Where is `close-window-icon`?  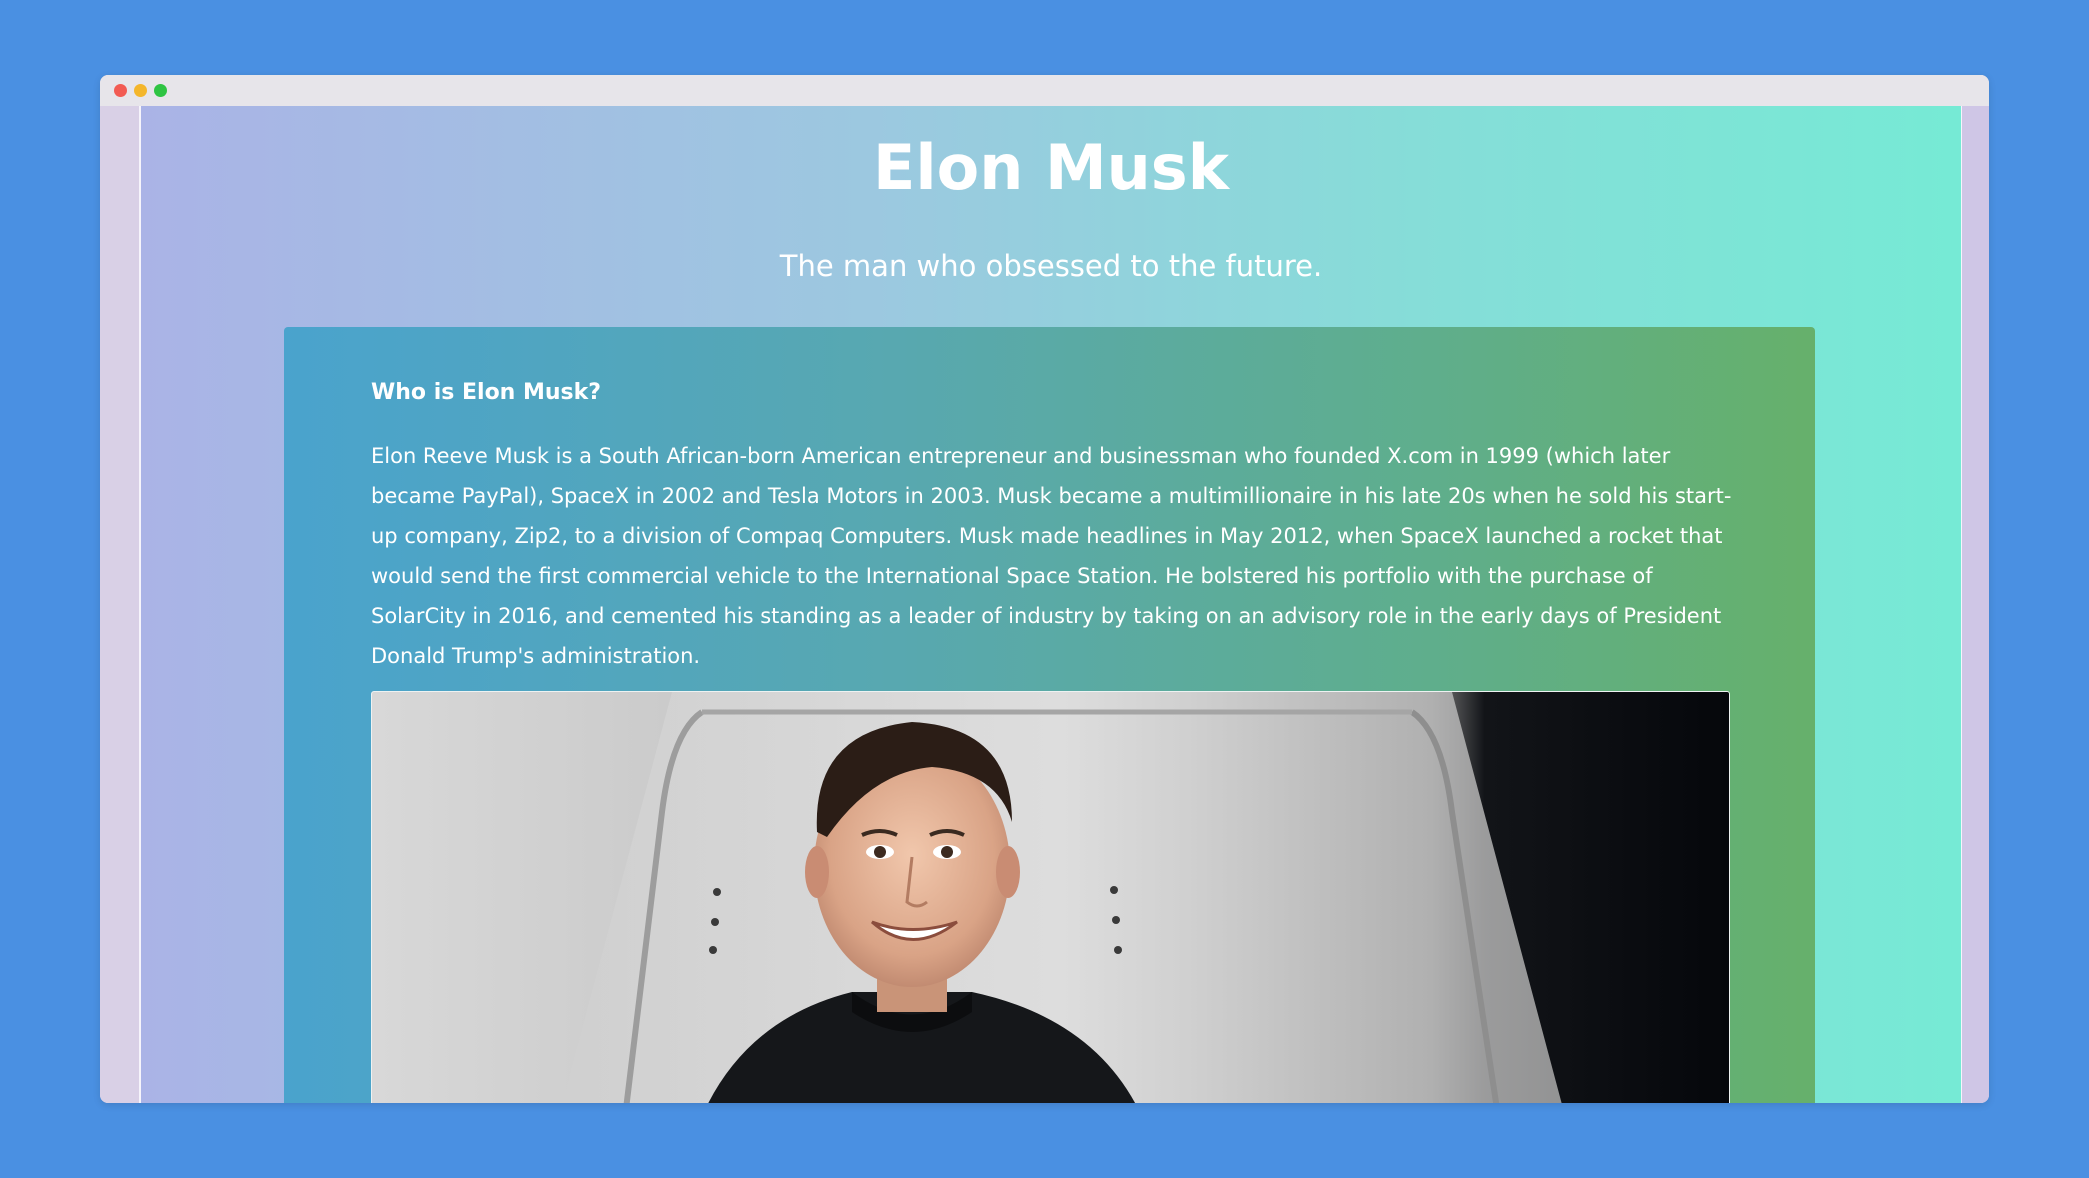 close-window-icon is located at coordinates (120, 90).